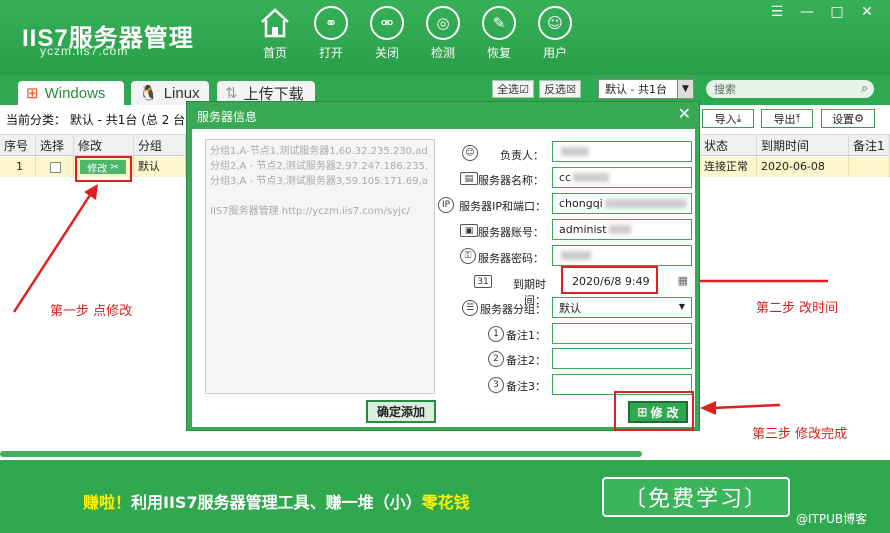 The image size is (890, 533). Describe the element at coordinates (496, 359) in the screenshot. I see `note2-icon: 2` at that location.